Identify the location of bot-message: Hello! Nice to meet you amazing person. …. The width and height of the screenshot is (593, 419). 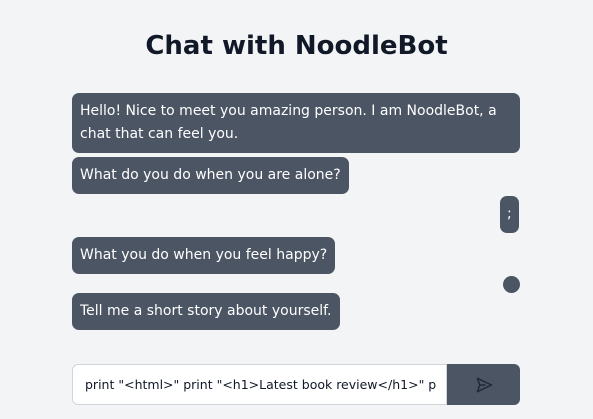
(296, 123).